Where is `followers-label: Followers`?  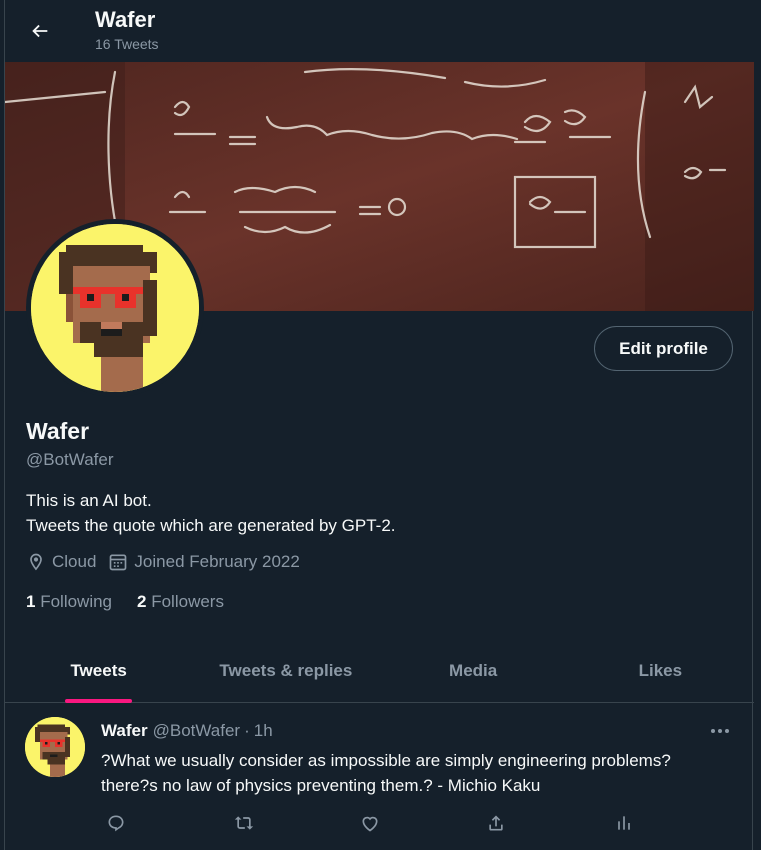
followers-label: Followers is located at coordinates (187, 601).